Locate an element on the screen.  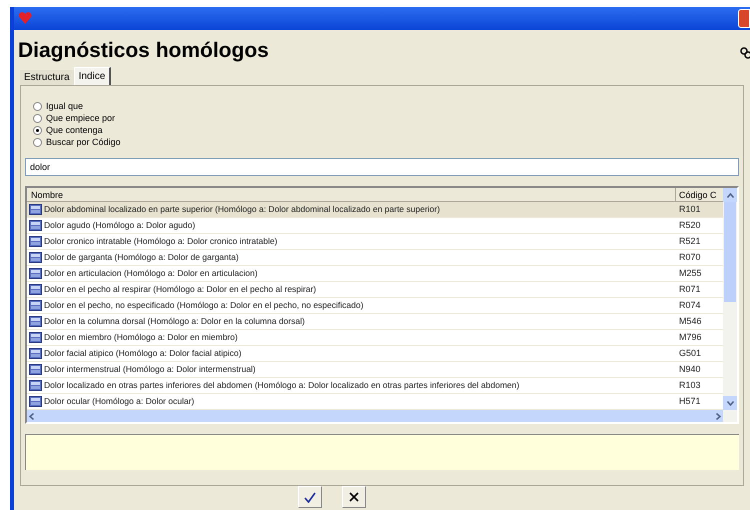
table-cell-text: R101 is located at coordinates (690, 209).